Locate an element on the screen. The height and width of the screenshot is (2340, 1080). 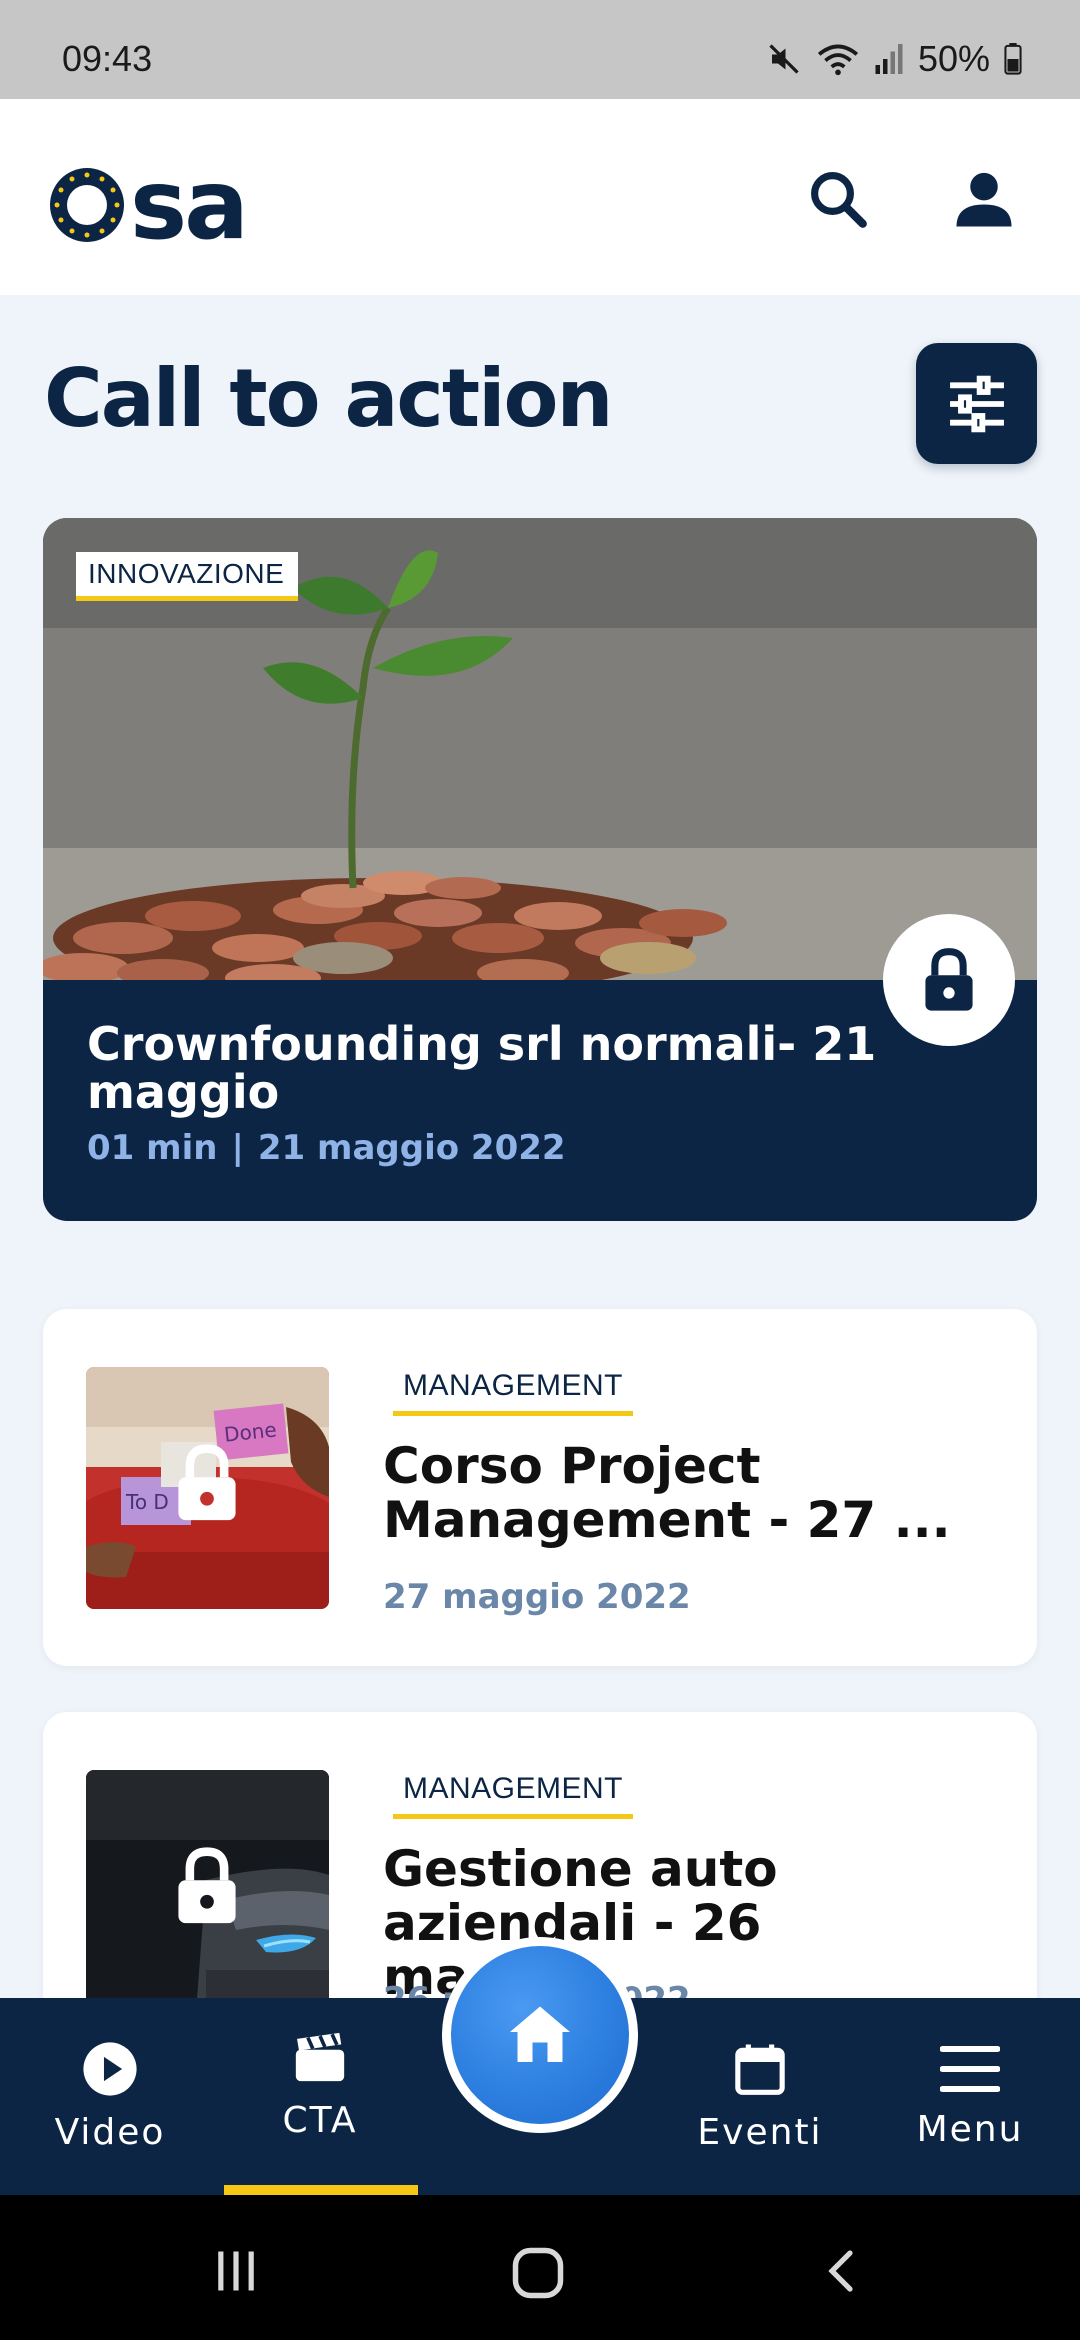
menu-icon is located at coordinates (970, 2069).